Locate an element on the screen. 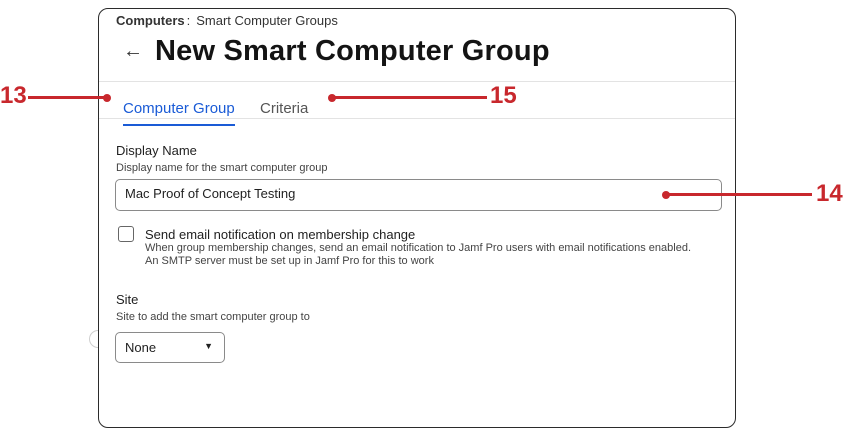 This screenshot has height=428, width=859. breadcrumb: Computers: Smart Computer Groups is located at coordinates (227, 20).